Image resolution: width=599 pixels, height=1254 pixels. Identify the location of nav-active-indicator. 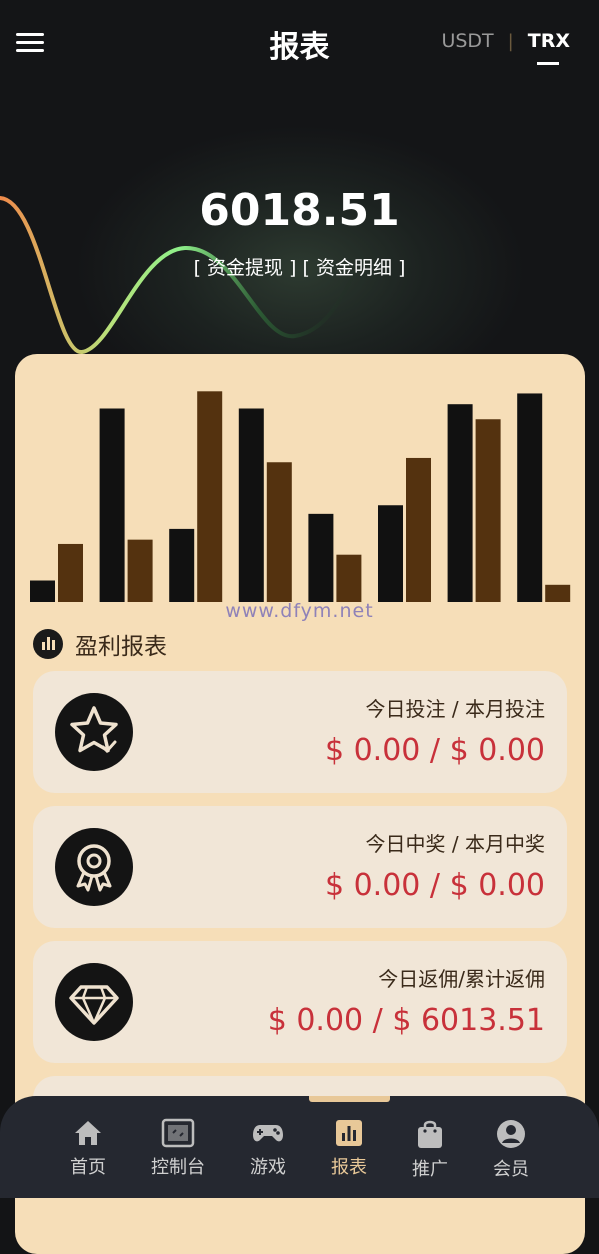
(349, 1099).